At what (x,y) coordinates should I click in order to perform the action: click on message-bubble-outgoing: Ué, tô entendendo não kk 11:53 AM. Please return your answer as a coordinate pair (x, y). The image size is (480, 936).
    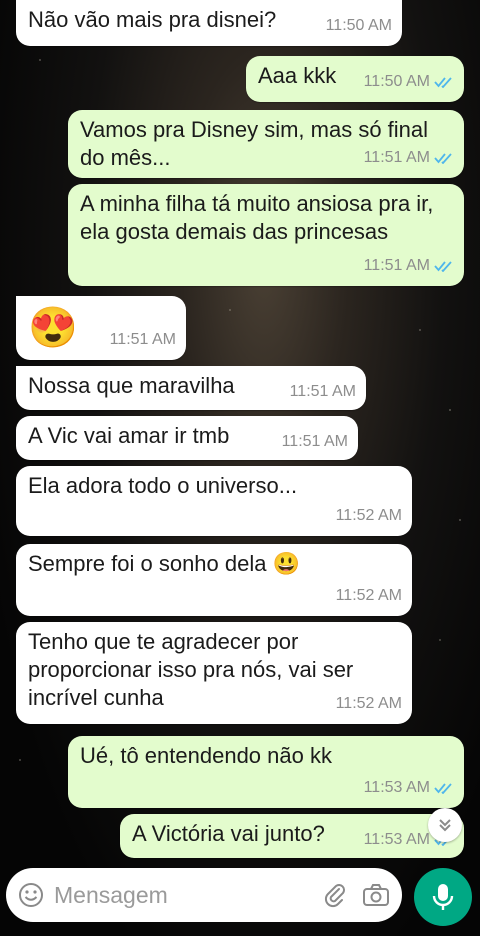
    Looking at the image, I should click on (266, 772).